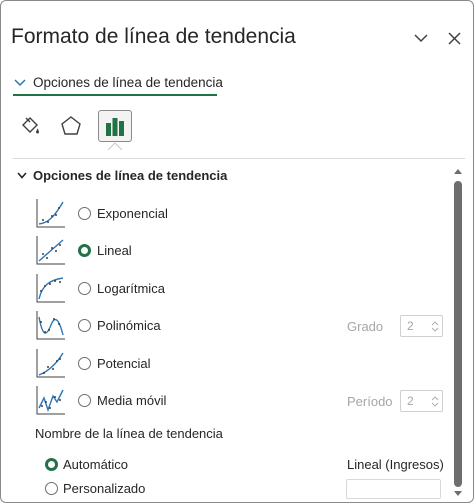  What do you see at coordinates (51, 464) in the screenshot?
I see `automatic-radio` at bounding box center [51, 464].